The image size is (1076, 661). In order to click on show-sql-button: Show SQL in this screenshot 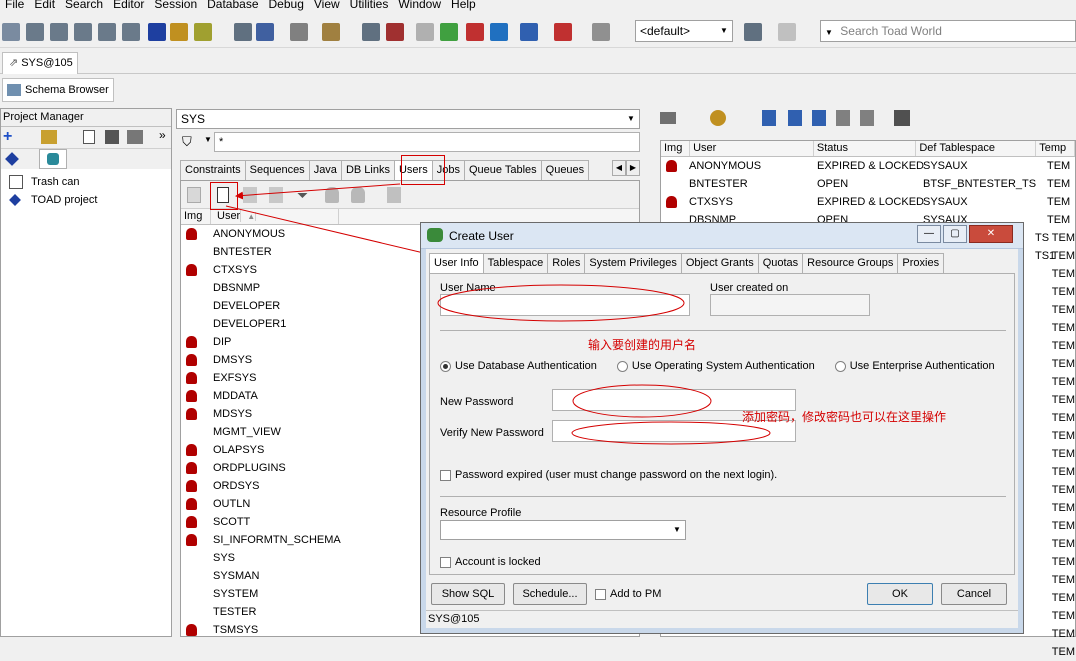, I will do `click(468, 594)`.